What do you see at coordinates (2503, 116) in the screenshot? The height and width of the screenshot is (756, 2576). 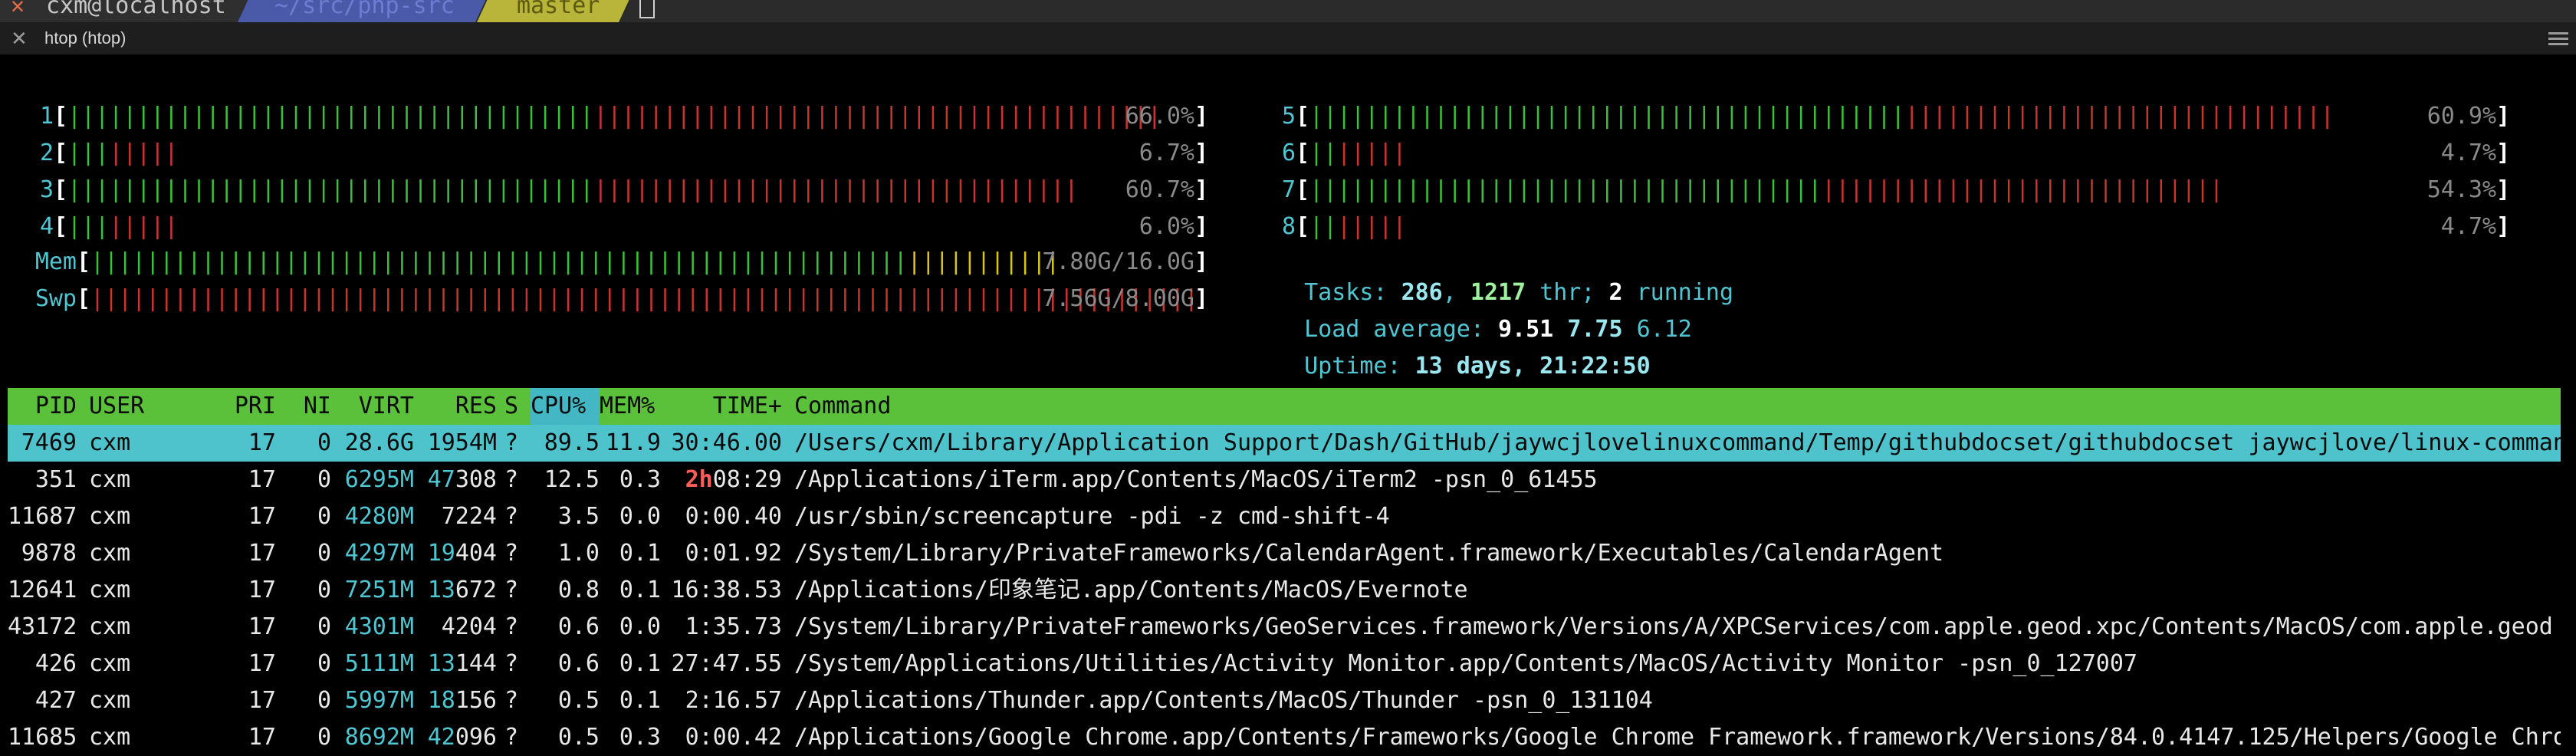 I see `cpu-meter-5-close-bracket: ]` at bounding box center [2503, 116].